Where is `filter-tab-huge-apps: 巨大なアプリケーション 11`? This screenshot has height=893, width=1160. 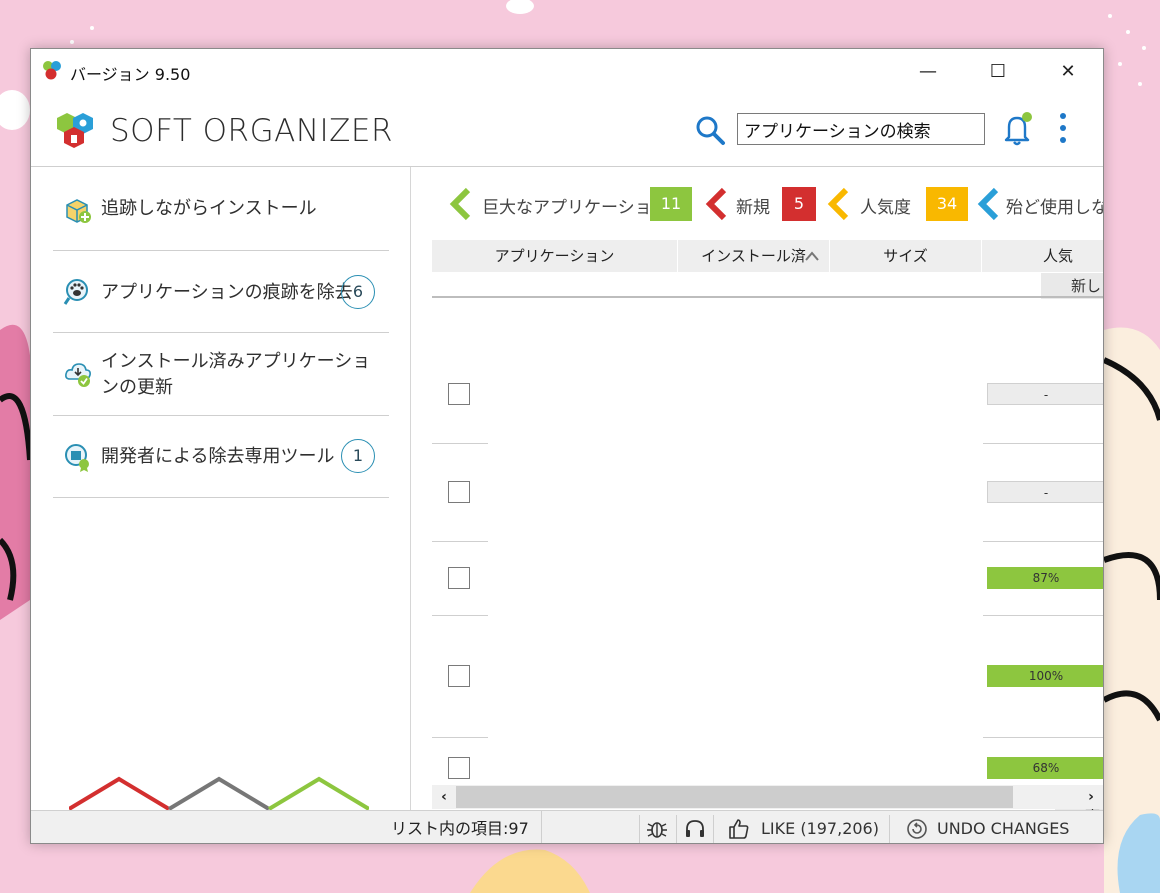
filter-tab-huge-apps: 巨大なアプリケーション 11 is located at coordinates (571, 204).